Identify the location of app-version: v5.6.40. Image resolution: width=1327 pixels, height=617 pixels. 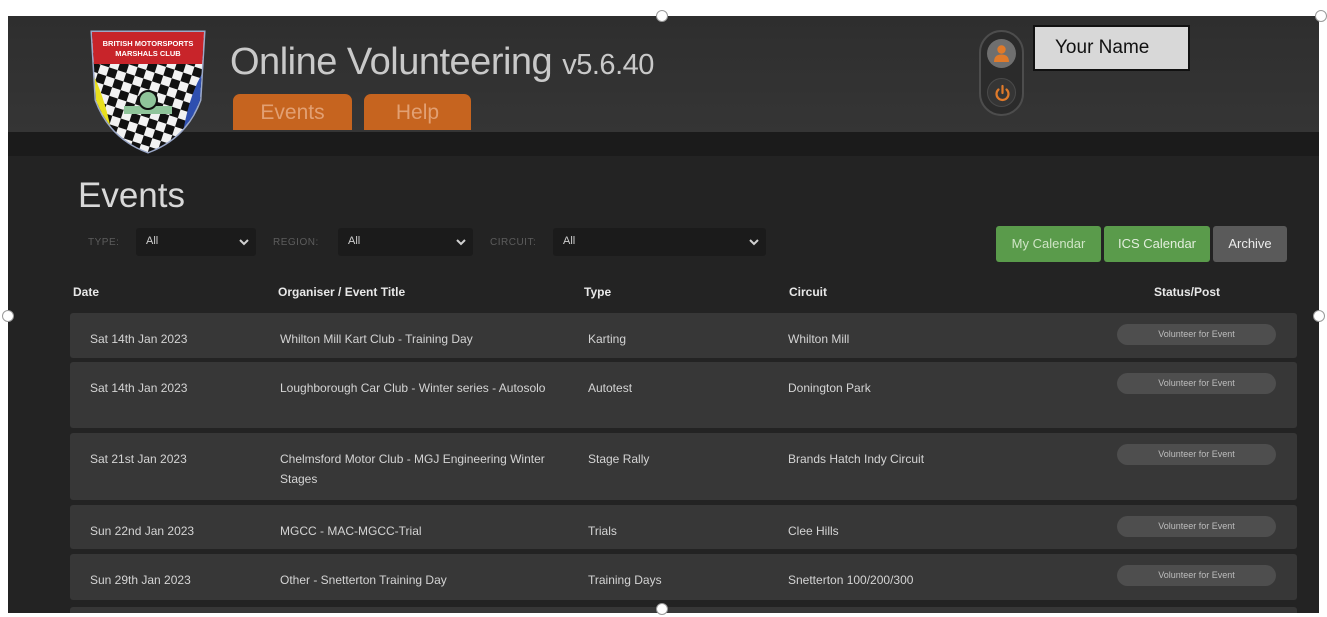
(608, 65).